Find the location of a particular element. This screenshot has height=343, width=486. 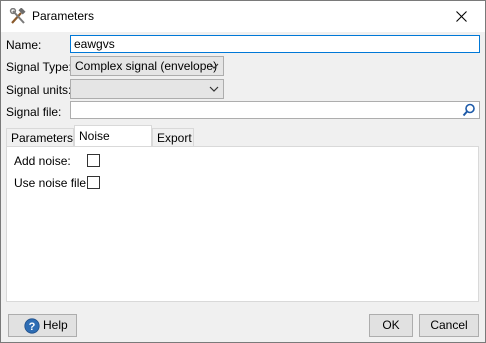

add-noise-checkbox is located at coordinates (93, 160).